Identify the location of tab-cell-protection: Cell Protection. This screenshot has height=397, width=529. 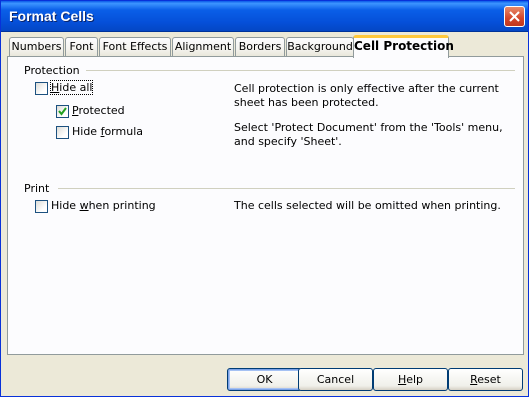
(403, 46).